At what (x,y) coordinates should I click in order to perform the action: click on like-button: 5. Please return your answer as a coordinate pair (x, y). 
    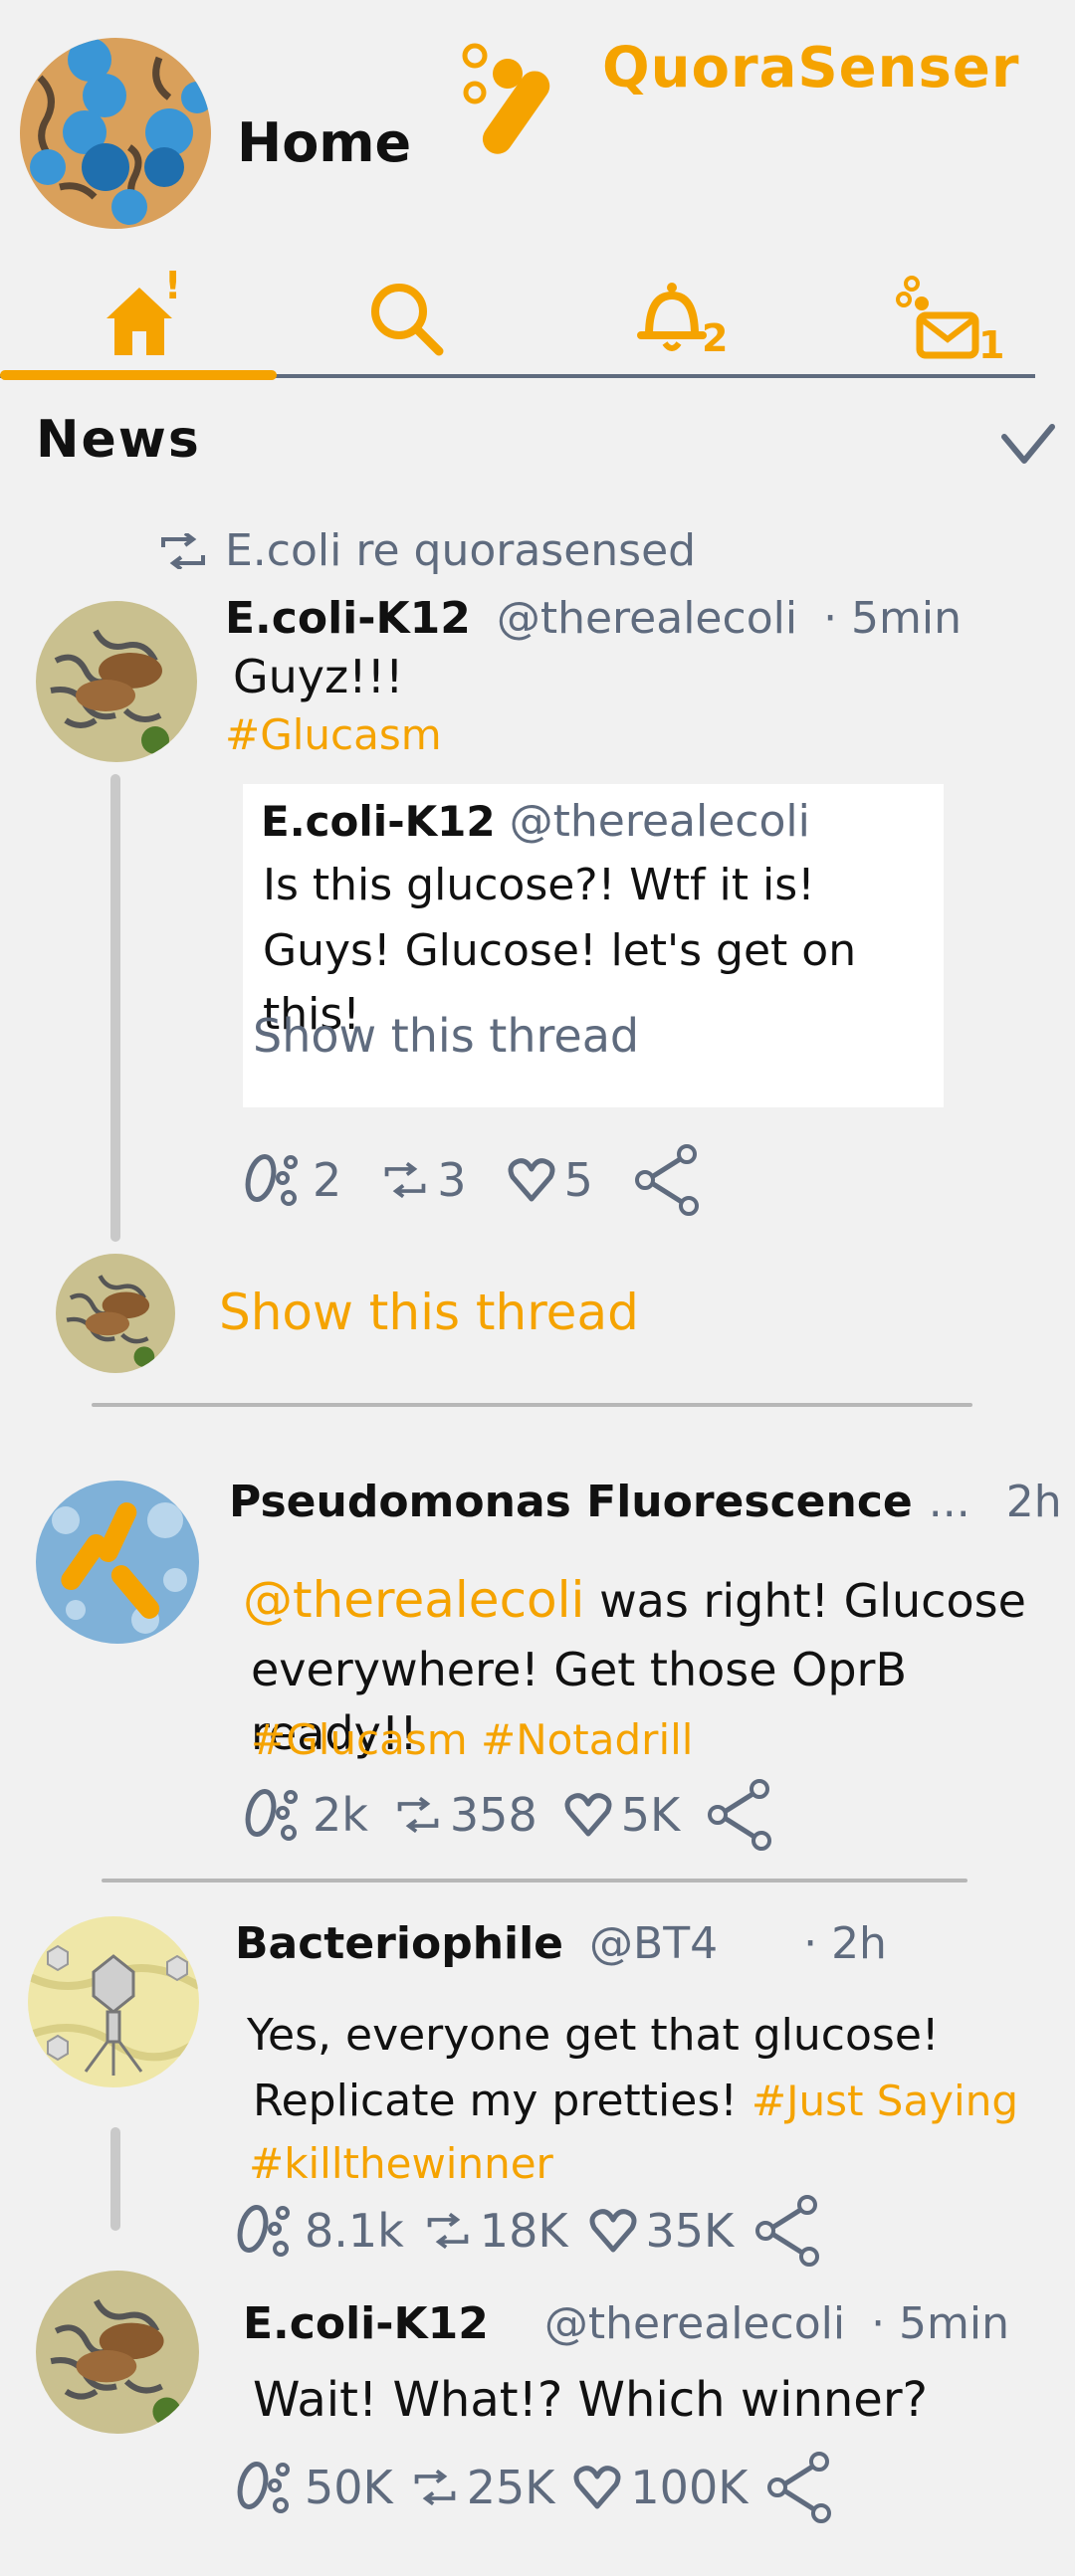
    Looking at the image, I should click on (550, 1180).